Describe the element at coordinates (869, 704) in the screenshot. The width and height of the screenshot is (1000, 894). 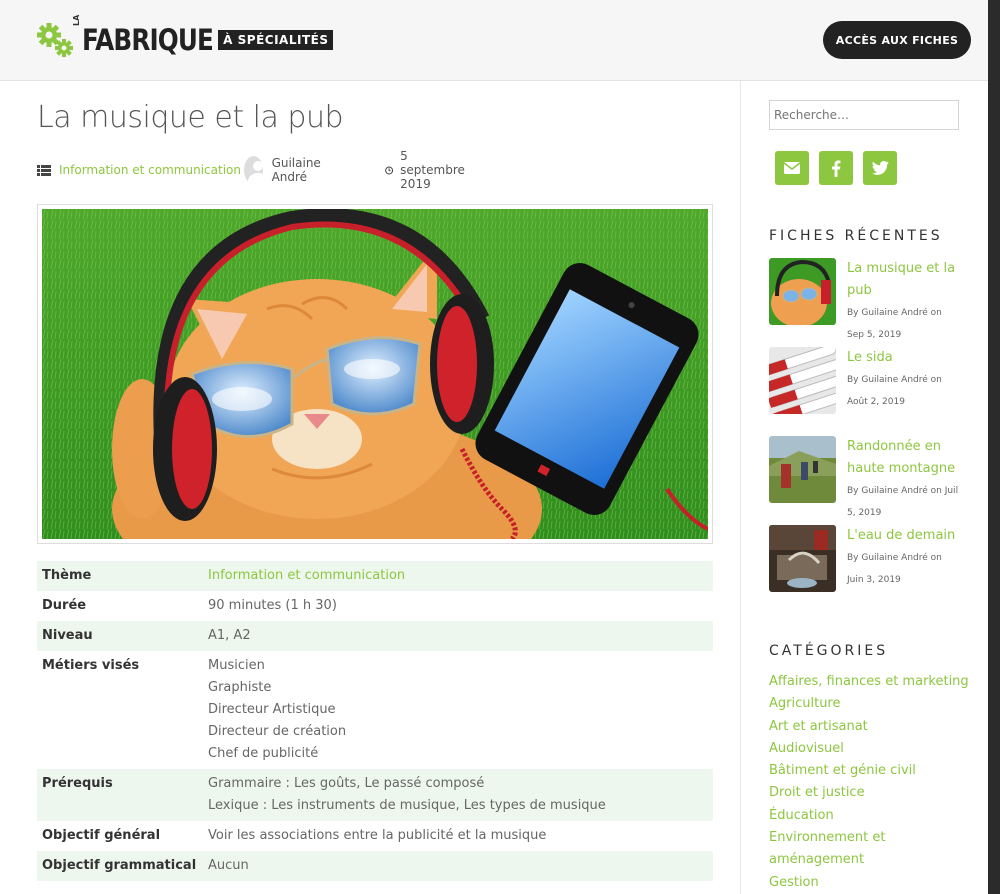
I see `category-link: Agriculture` at that location.